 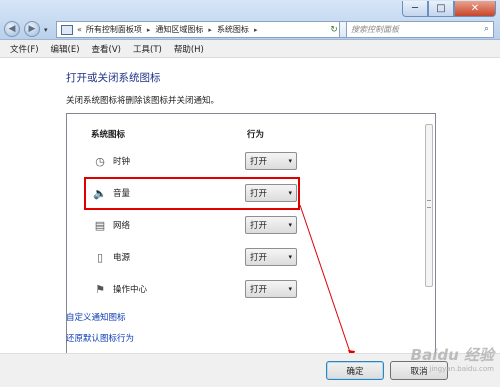 I want to click on column-header-icon: 系统图标, so click(x=108, y=135).